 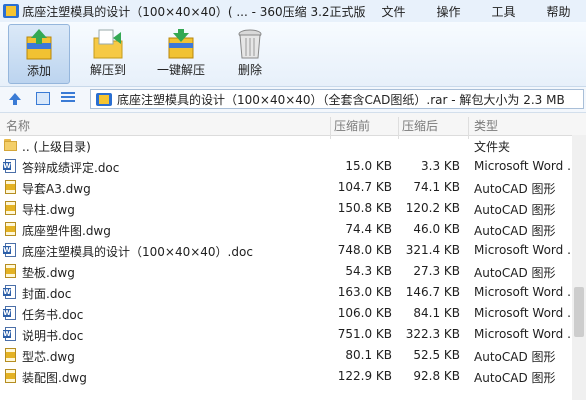 I want to click on menu-file: 文件, so click(x=393, y=11).